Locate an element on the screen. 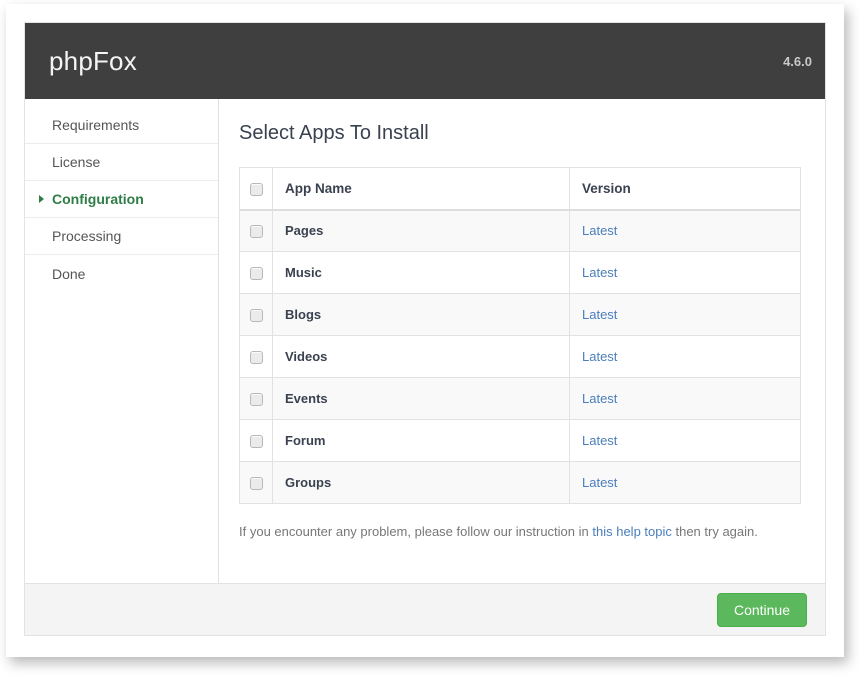 The image size is (859, 682). caret-right-icon is located at coordinates (41, 199).